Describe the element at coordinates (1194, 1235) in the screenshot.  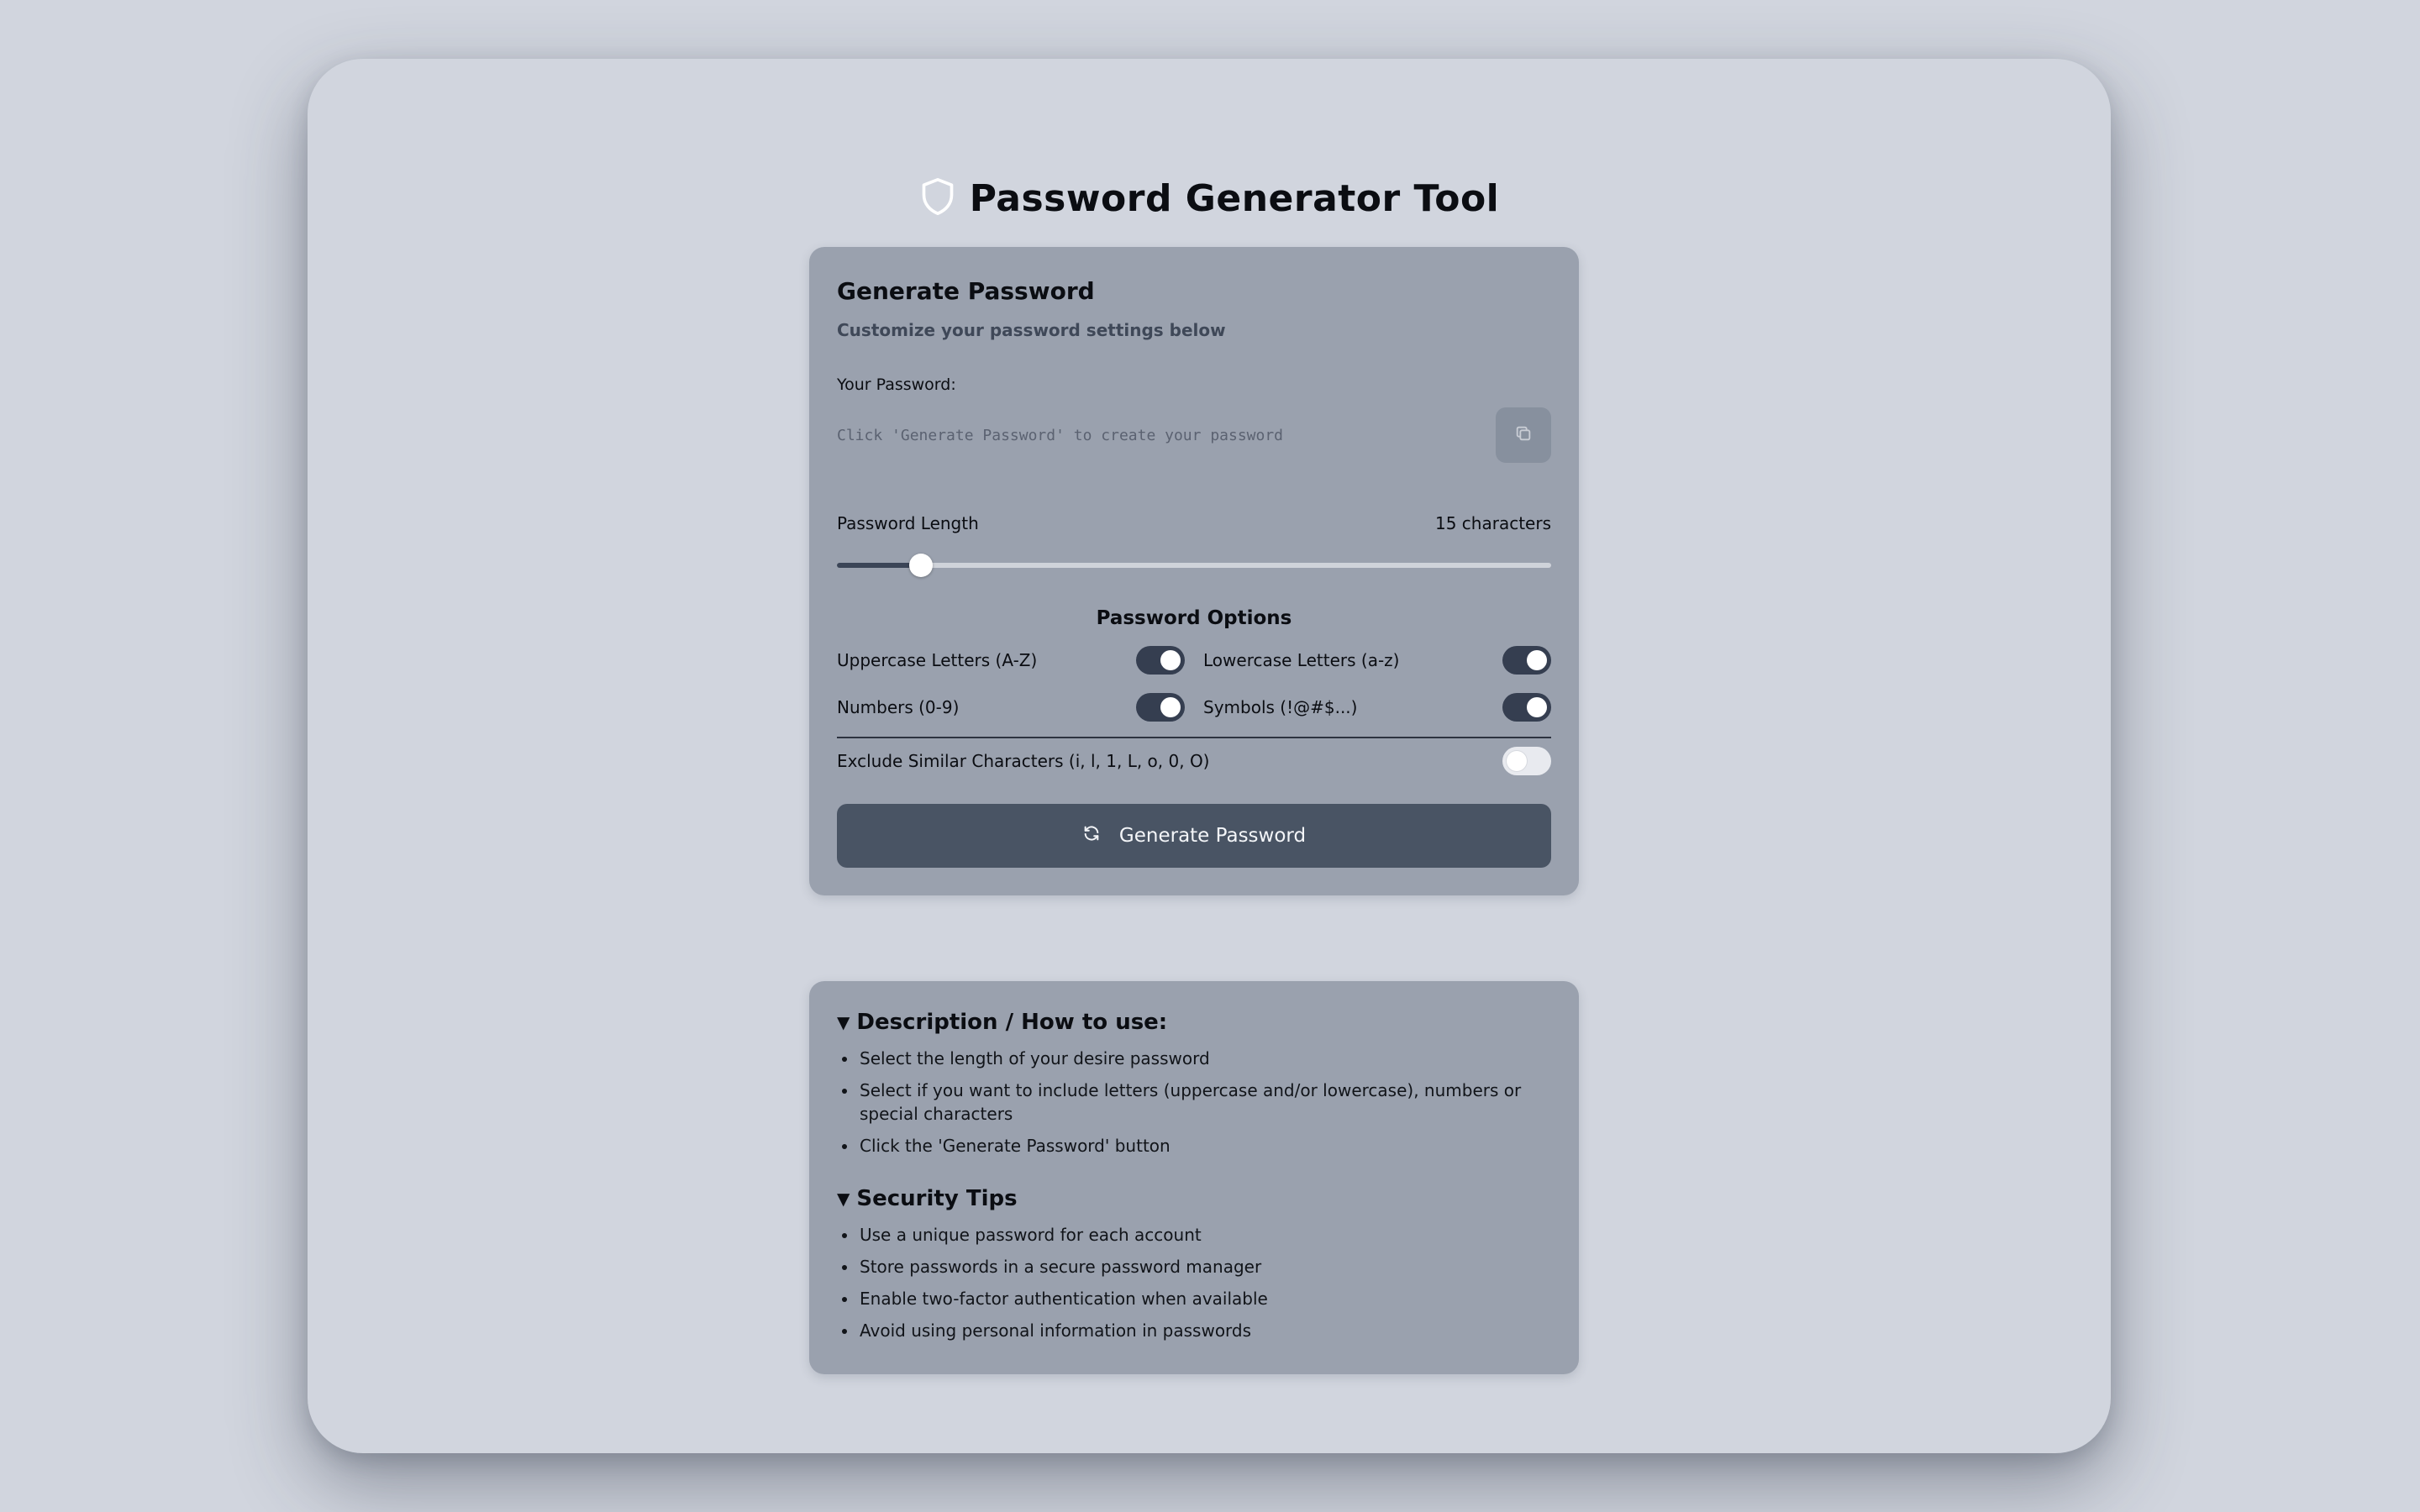
I see `list-item: Use a unique password for each account` at that location.